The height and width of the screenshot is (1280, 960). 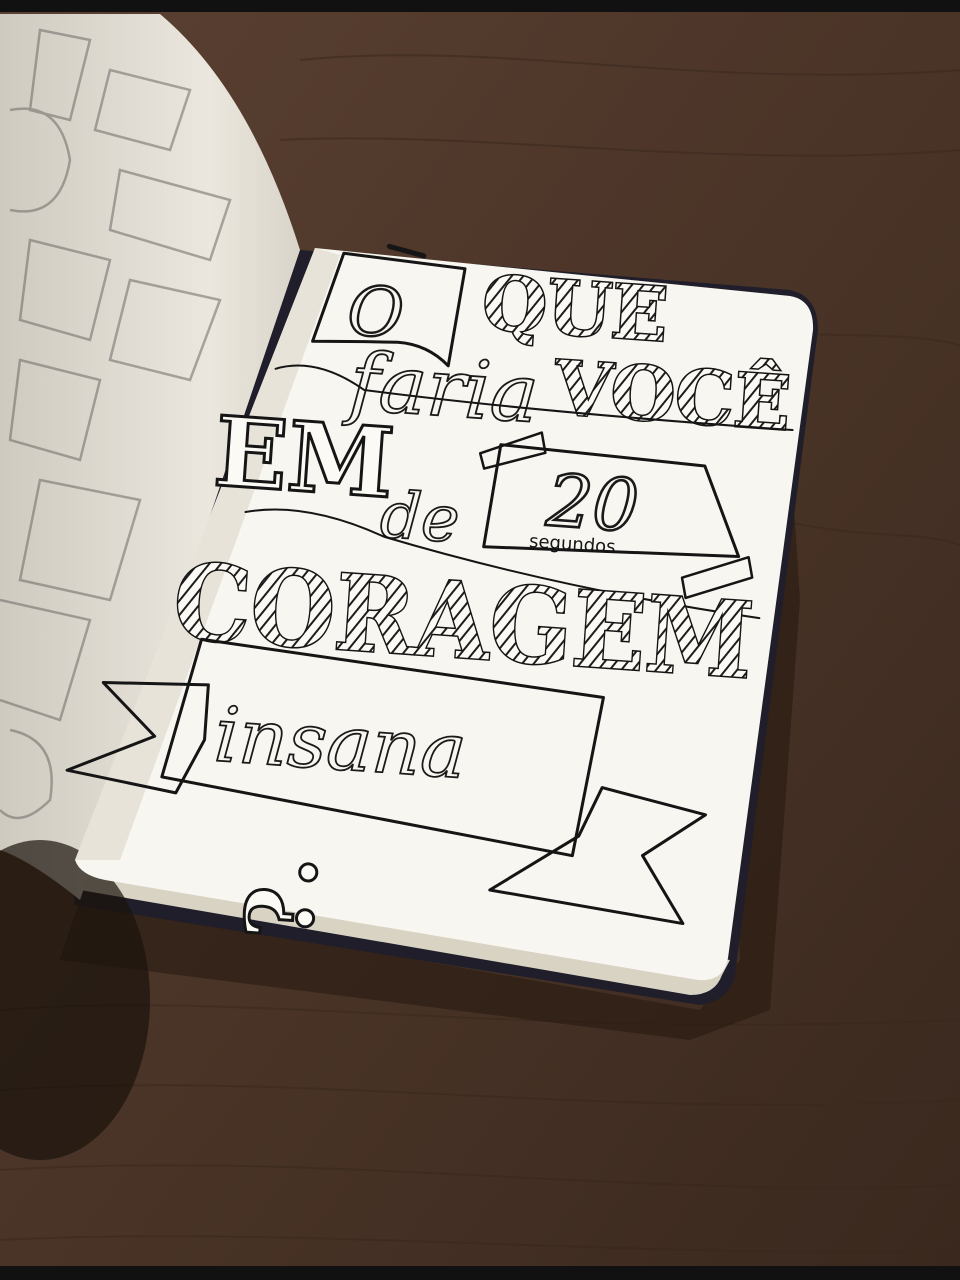 I want to click on word-de: de, so click(x=420, y=518).